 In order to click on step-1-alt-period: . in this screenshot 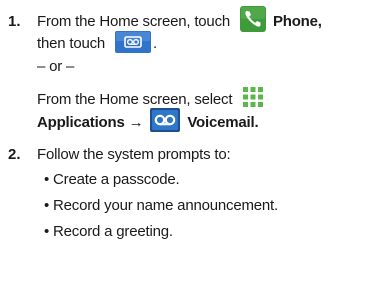, I will do `click(256, 122)`.